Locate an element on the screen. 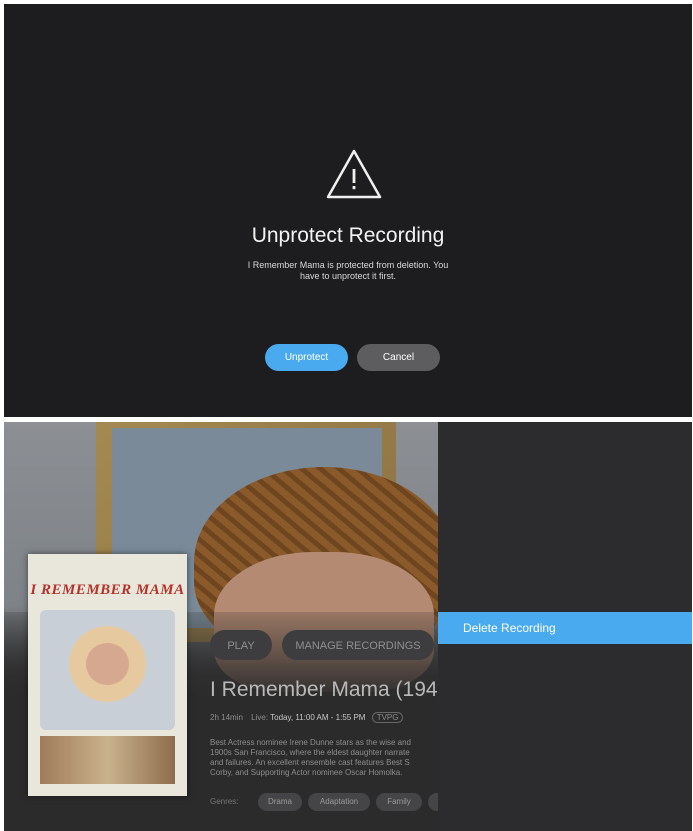  delete-recording-menu-item: Delete Recording is located at coordinates (565, 628).